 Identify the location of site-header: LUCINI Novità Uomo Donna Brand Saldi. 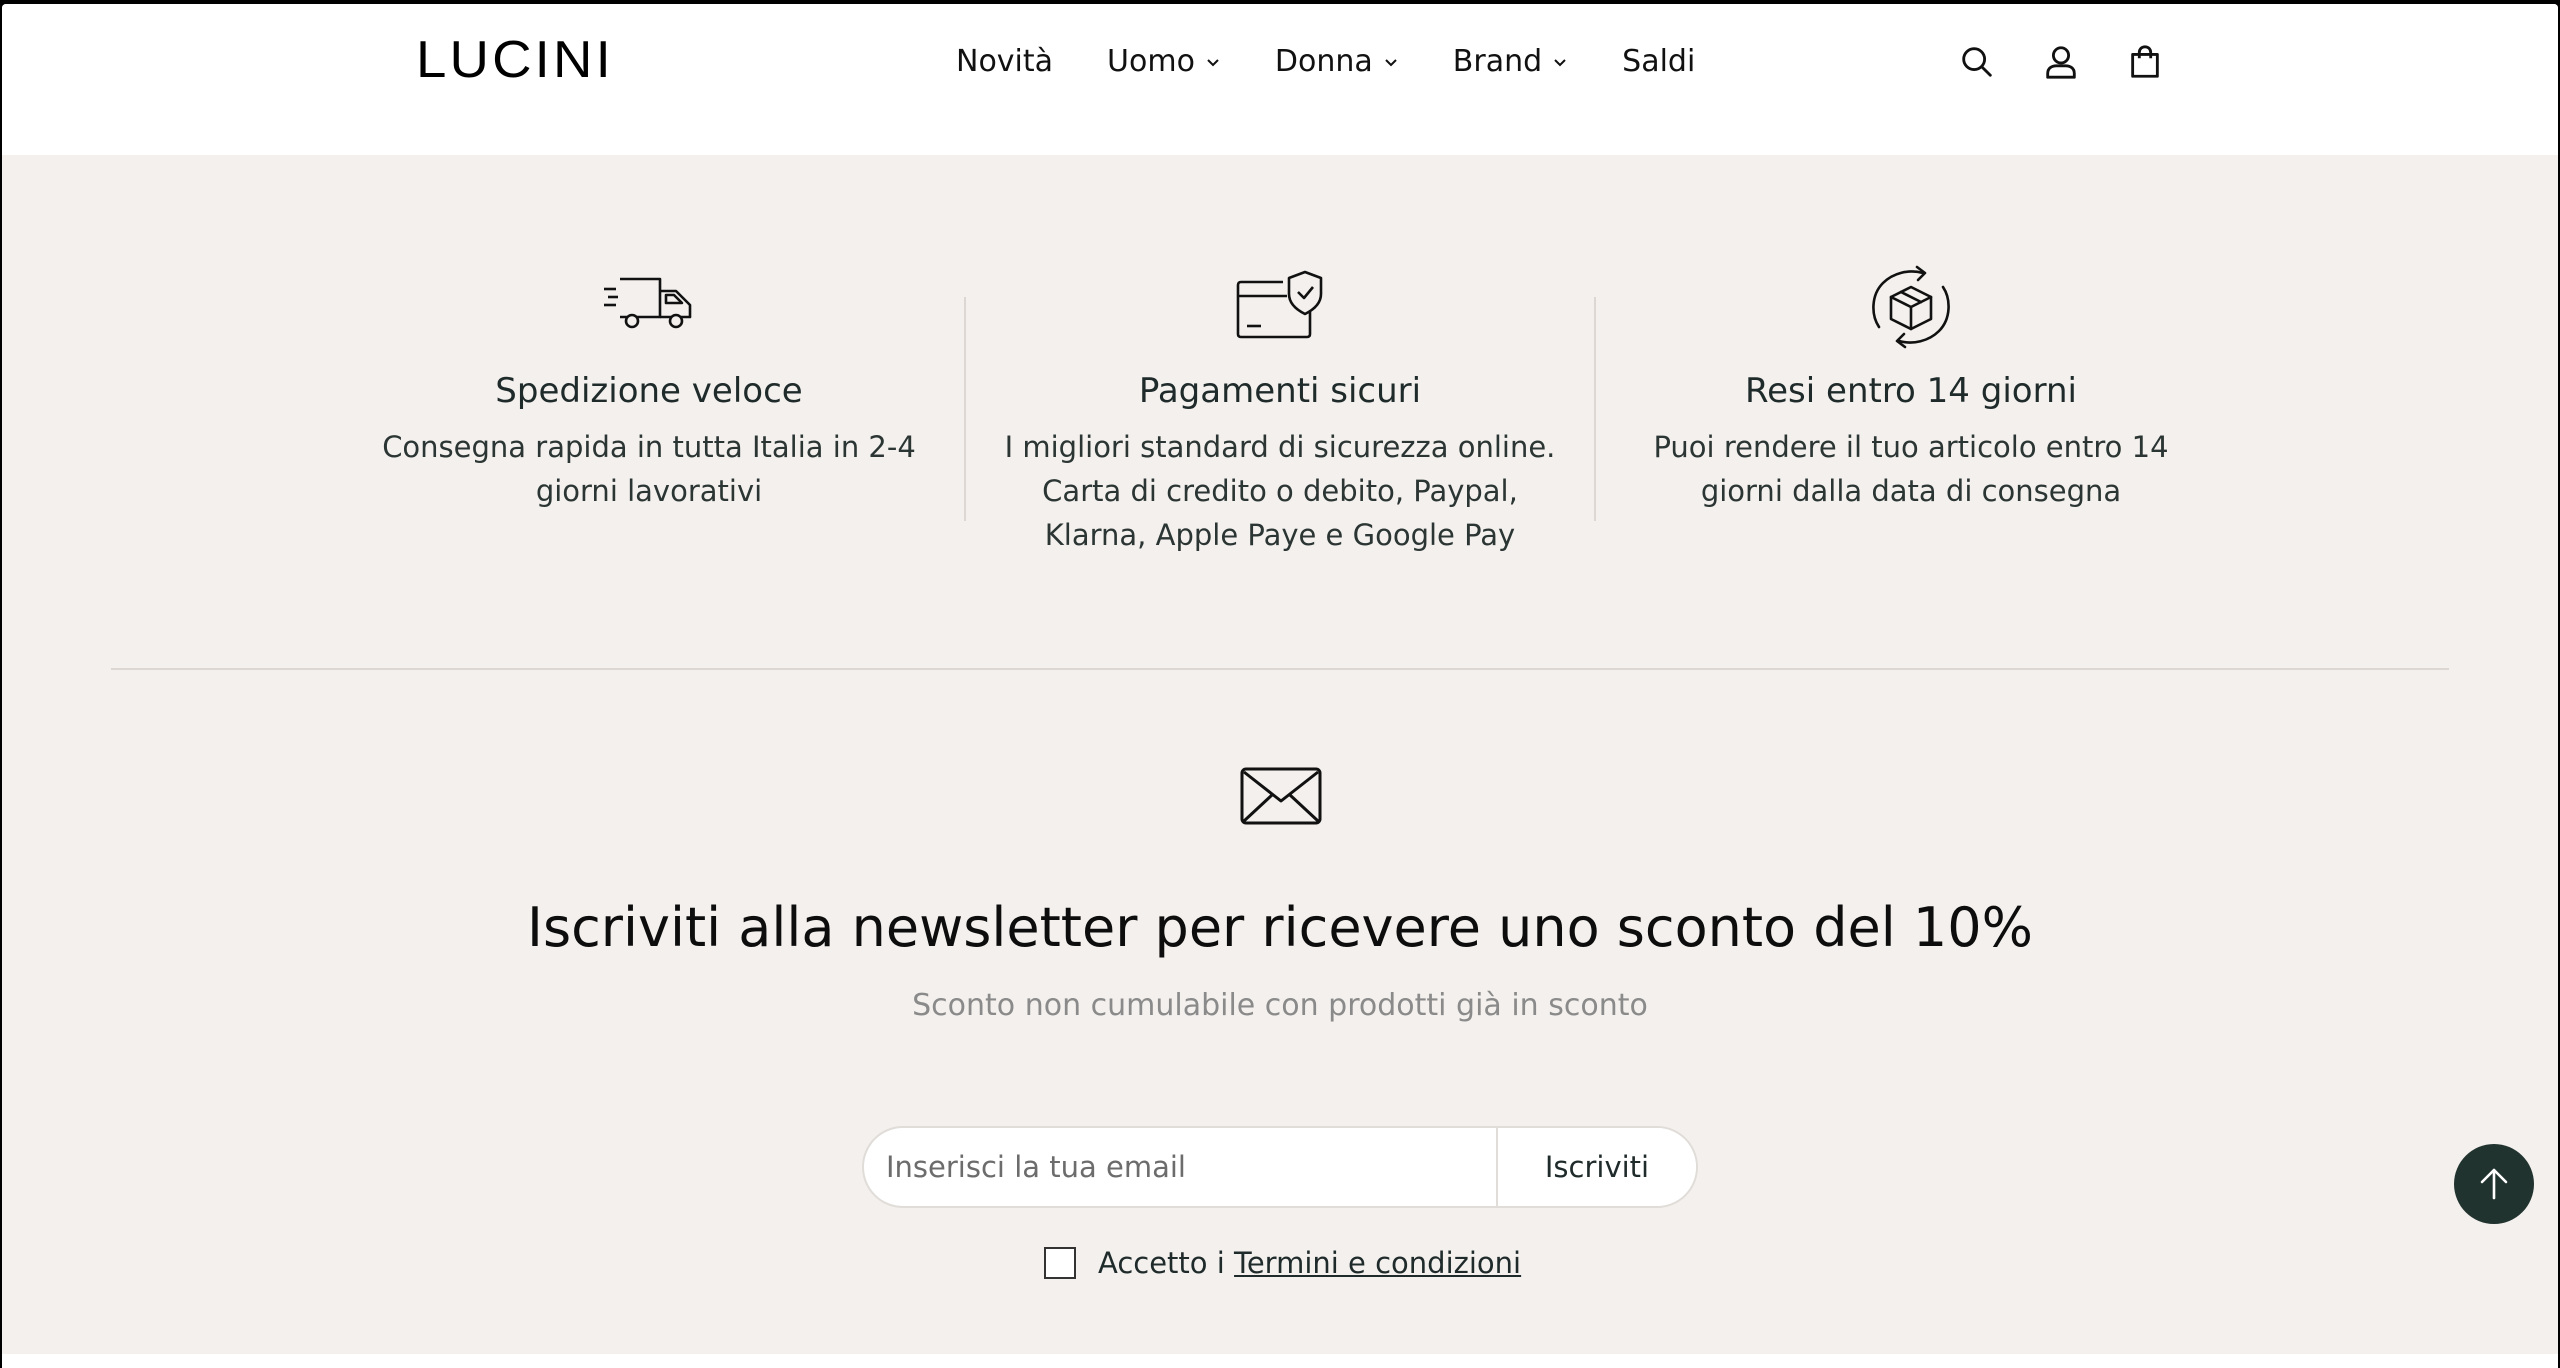
(1280, 61).